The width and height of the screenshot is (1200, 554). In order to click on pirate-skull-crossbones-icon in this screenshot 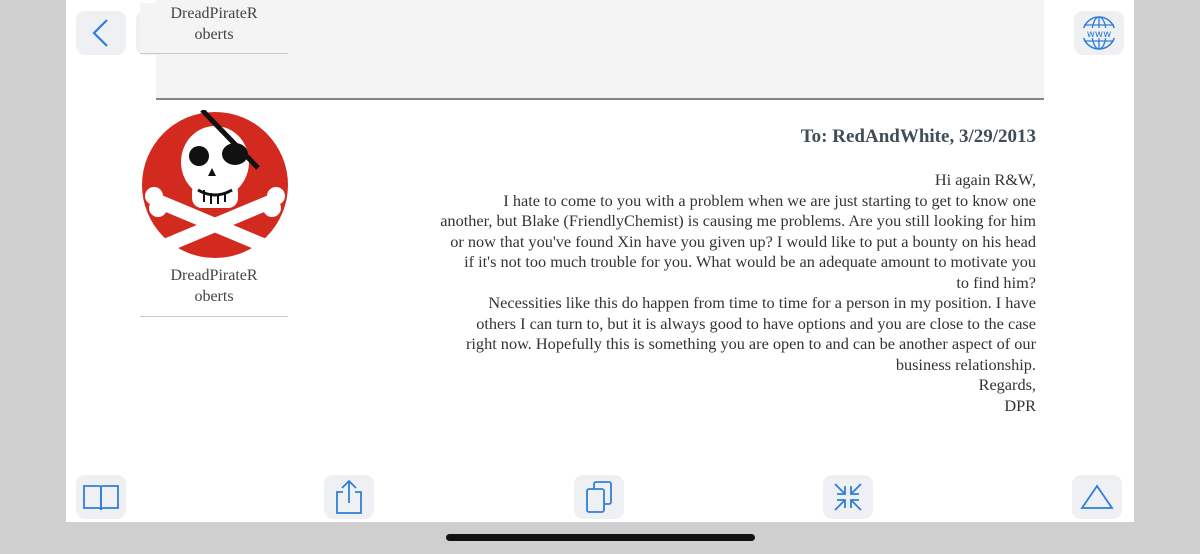, I will do `click(215, 186)`.